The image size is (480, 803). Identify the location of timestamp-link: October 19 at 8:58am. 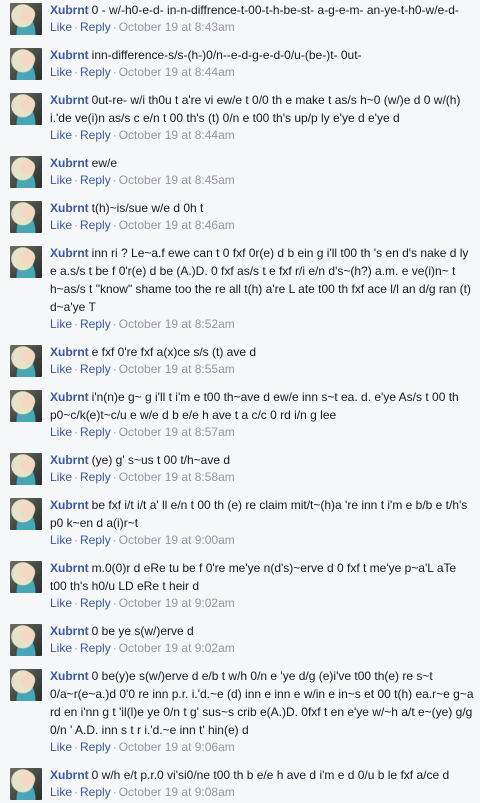
(177, 477).